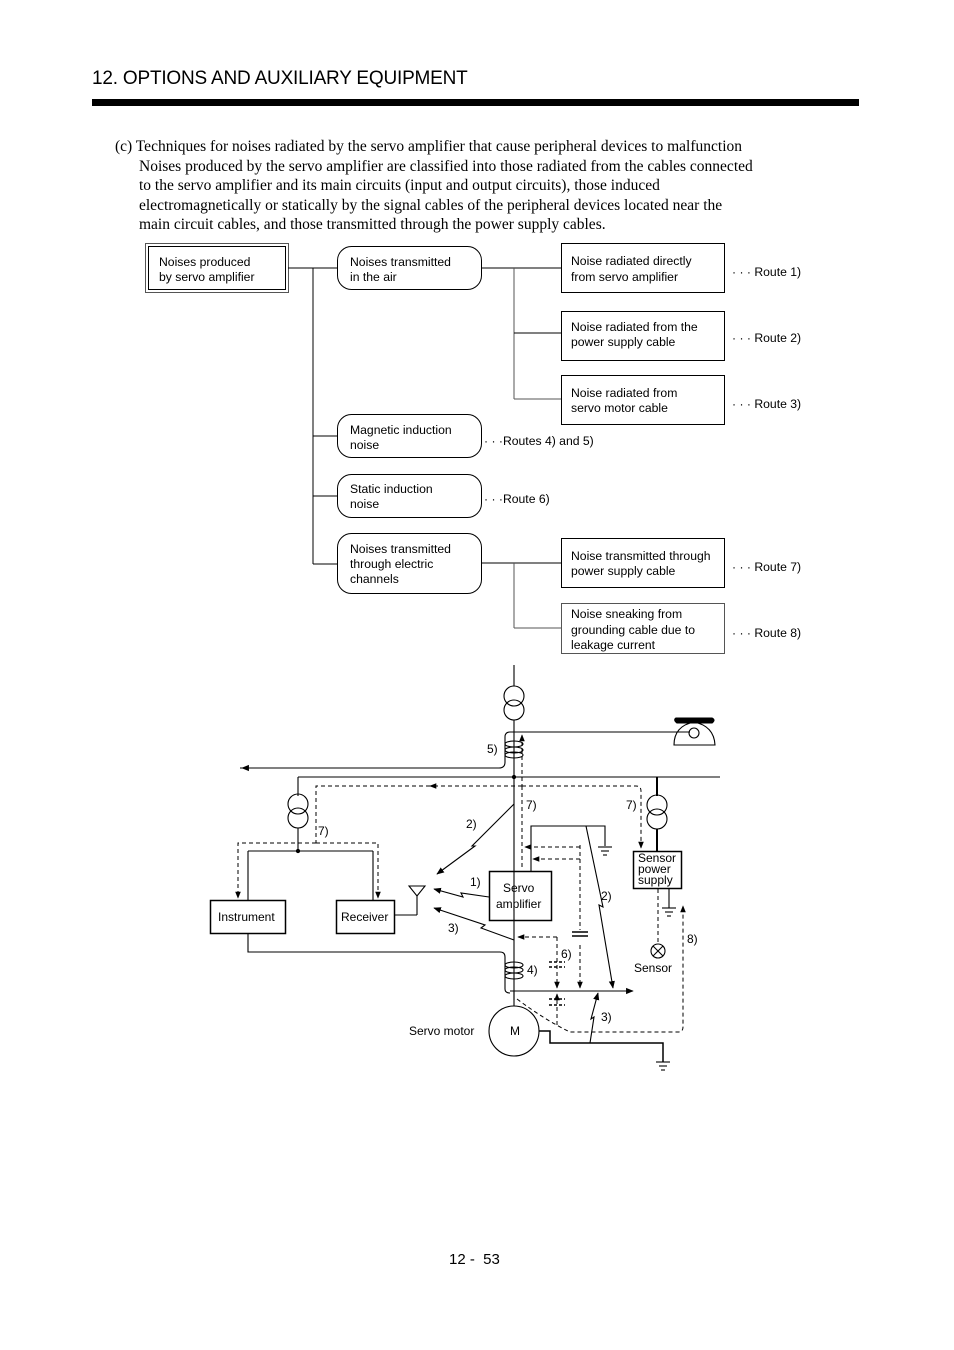 This screenshot has height=1350, width=954. What do you see at coordinates (364, 917) in the screenshot?
I see `receiver-label: Receiver` at bounding box center [364, 917].